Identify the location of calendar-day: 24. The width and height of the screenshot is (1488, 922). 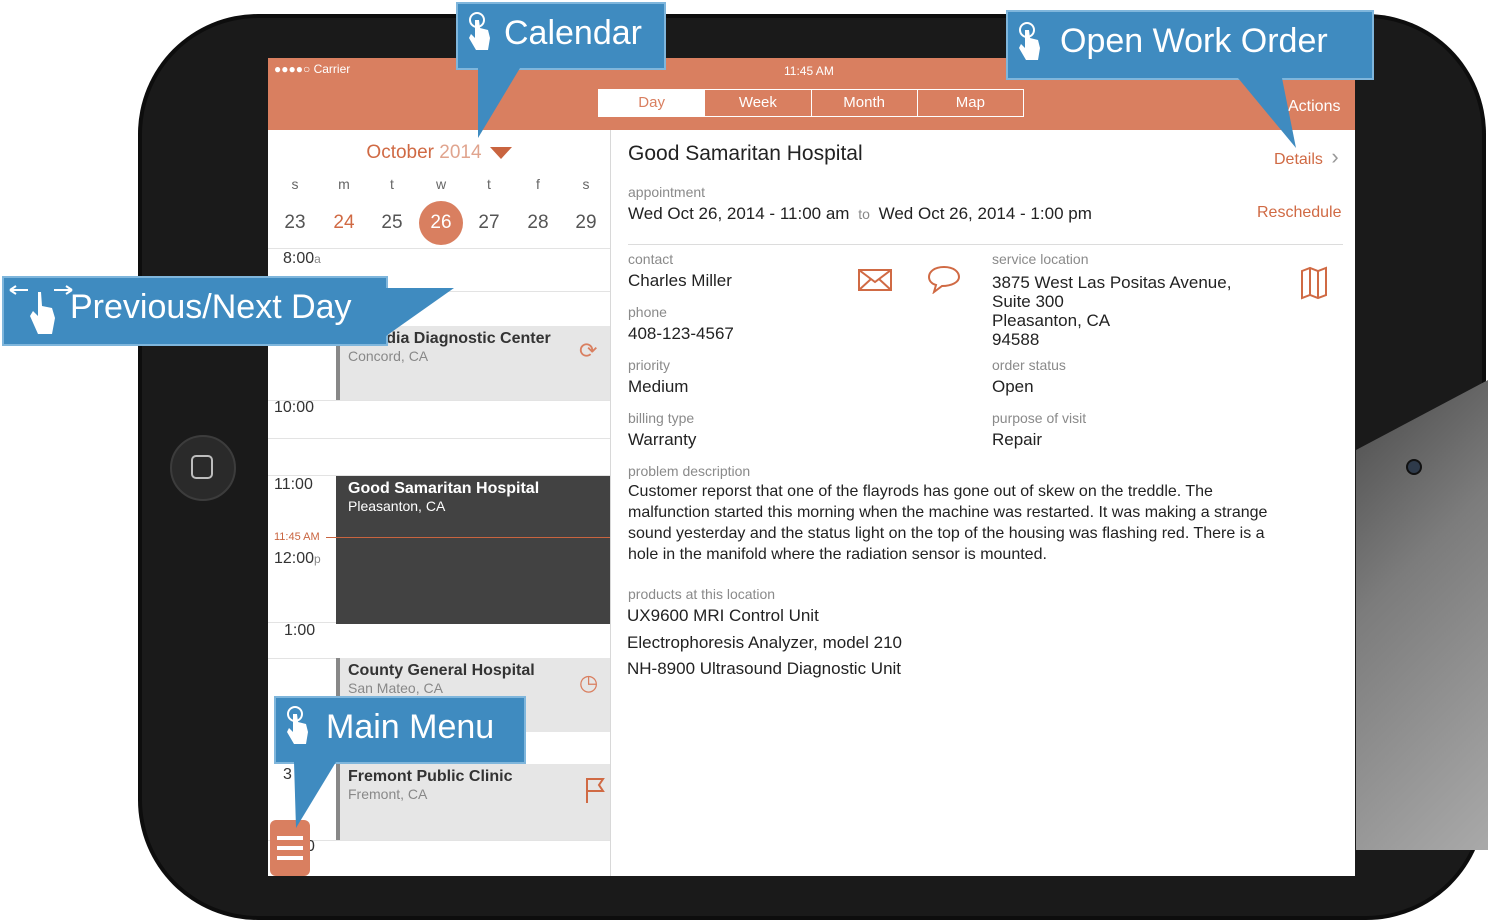
(344, 223).